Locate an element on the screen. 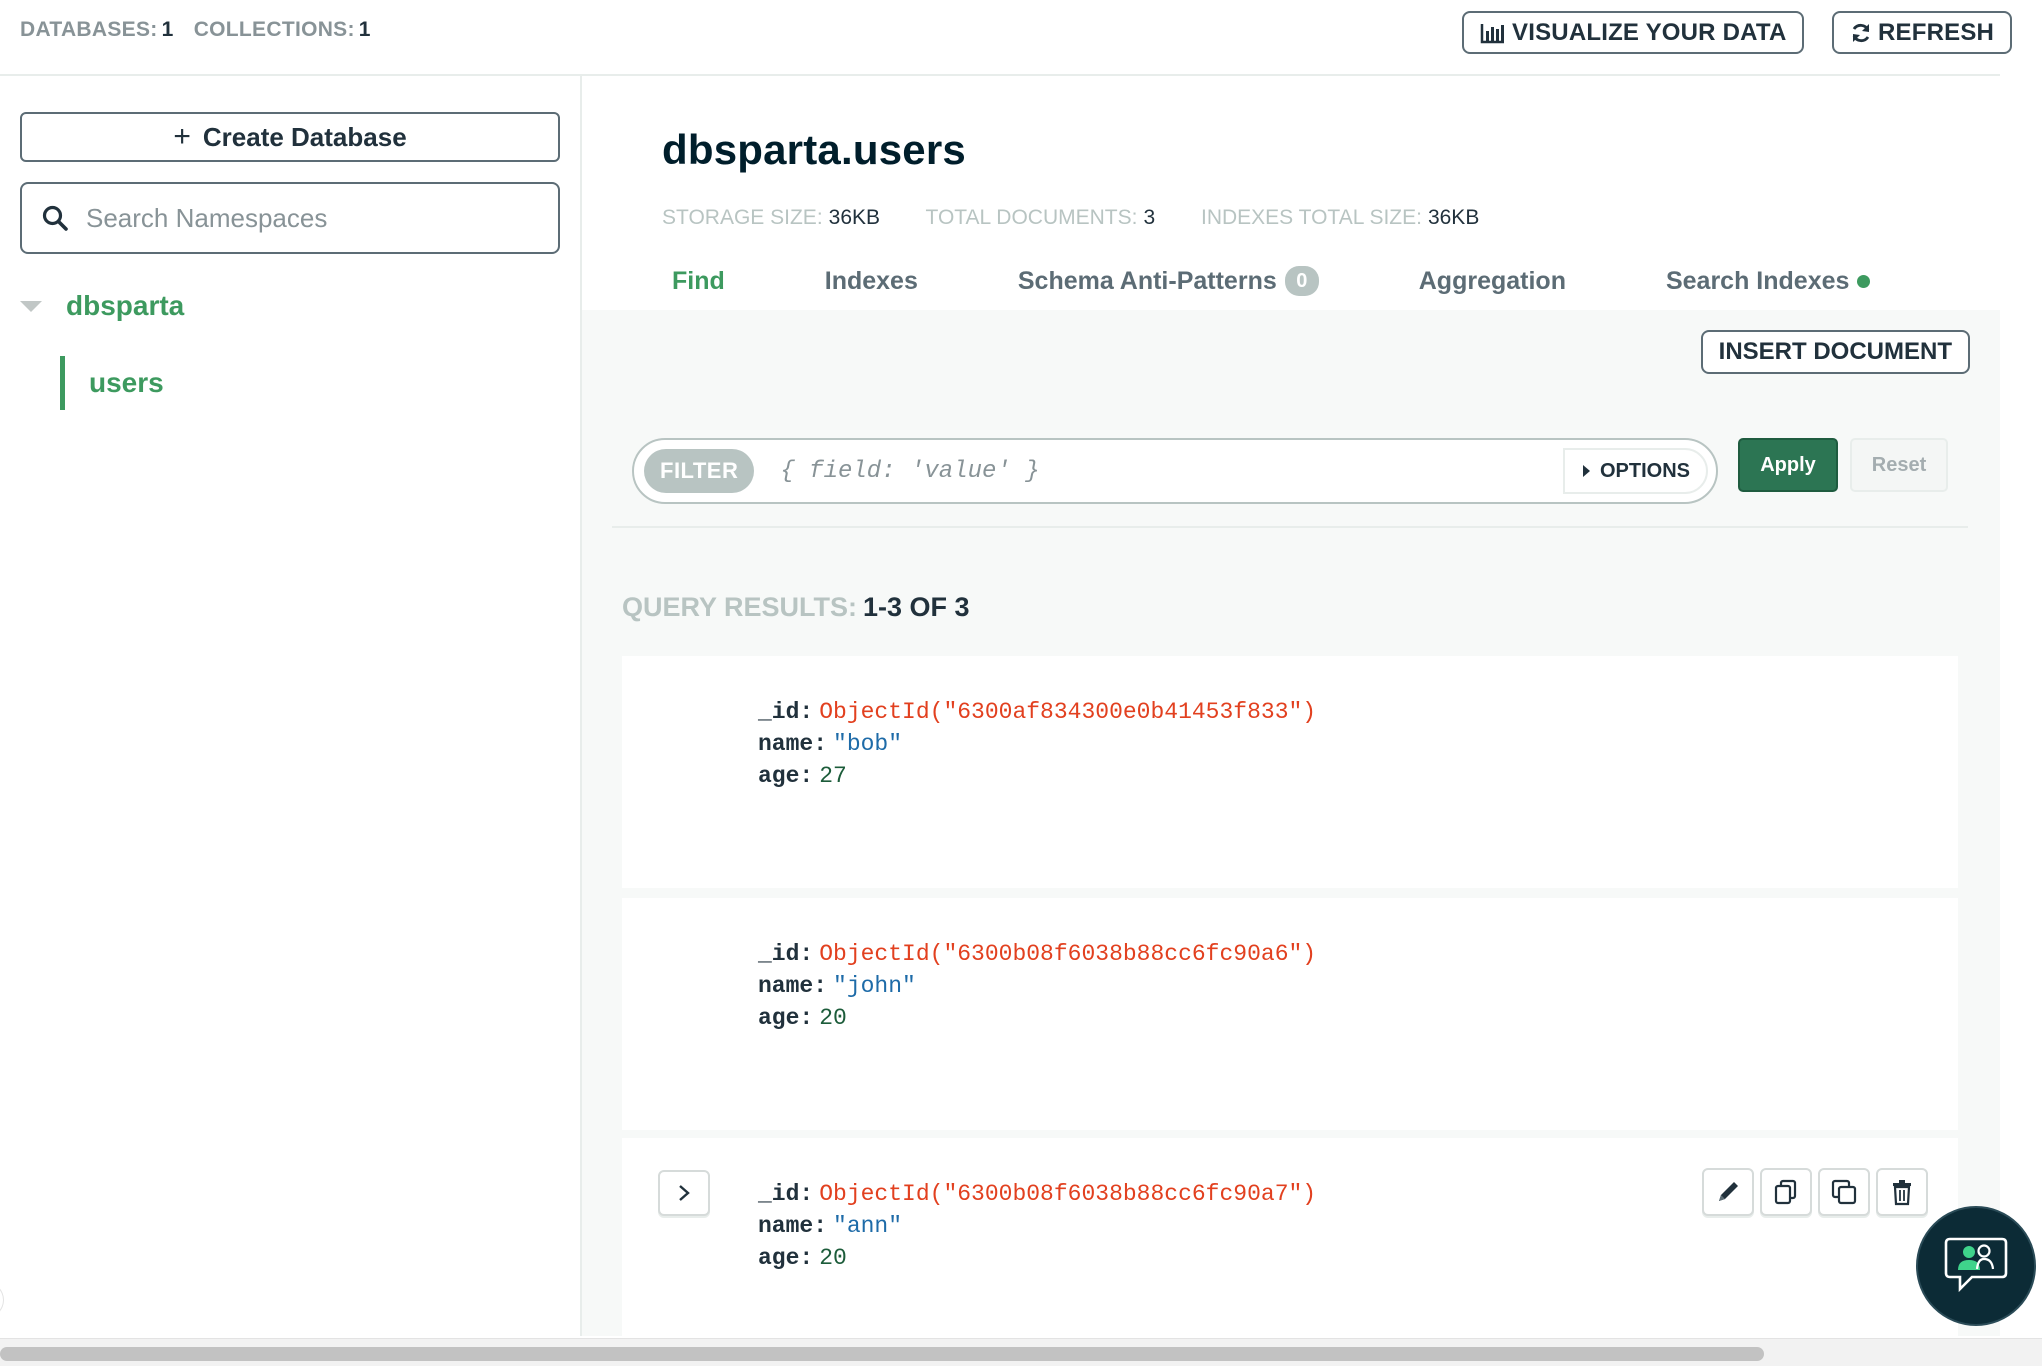  query-results-summary: QUERY RESULTS: 1-3 OF 3 is located at coordinates (796, 607).